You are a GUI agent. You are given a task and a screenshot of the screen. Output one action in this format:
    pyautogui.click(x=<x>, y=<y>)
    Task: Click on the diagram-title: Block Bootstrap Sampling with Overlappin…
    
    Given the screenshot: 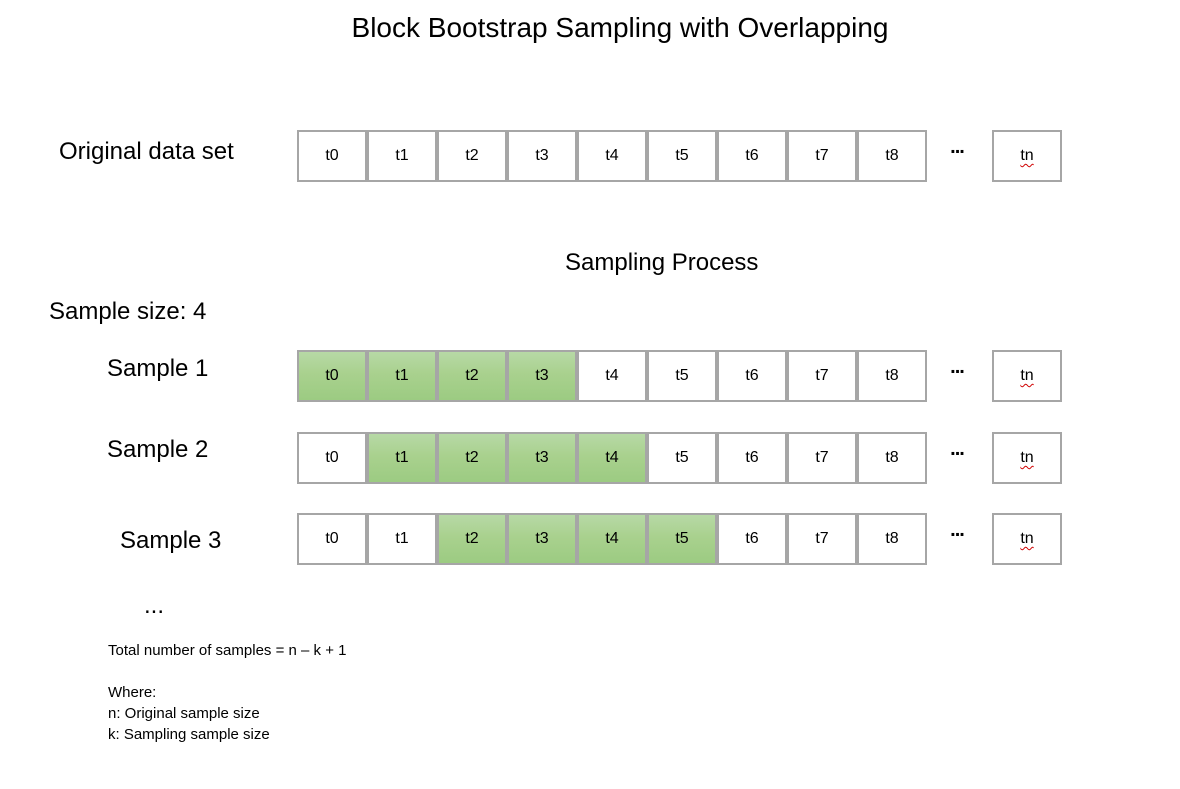 What is the action you would take?
    pyautogui.click(x=620, y=27)
    